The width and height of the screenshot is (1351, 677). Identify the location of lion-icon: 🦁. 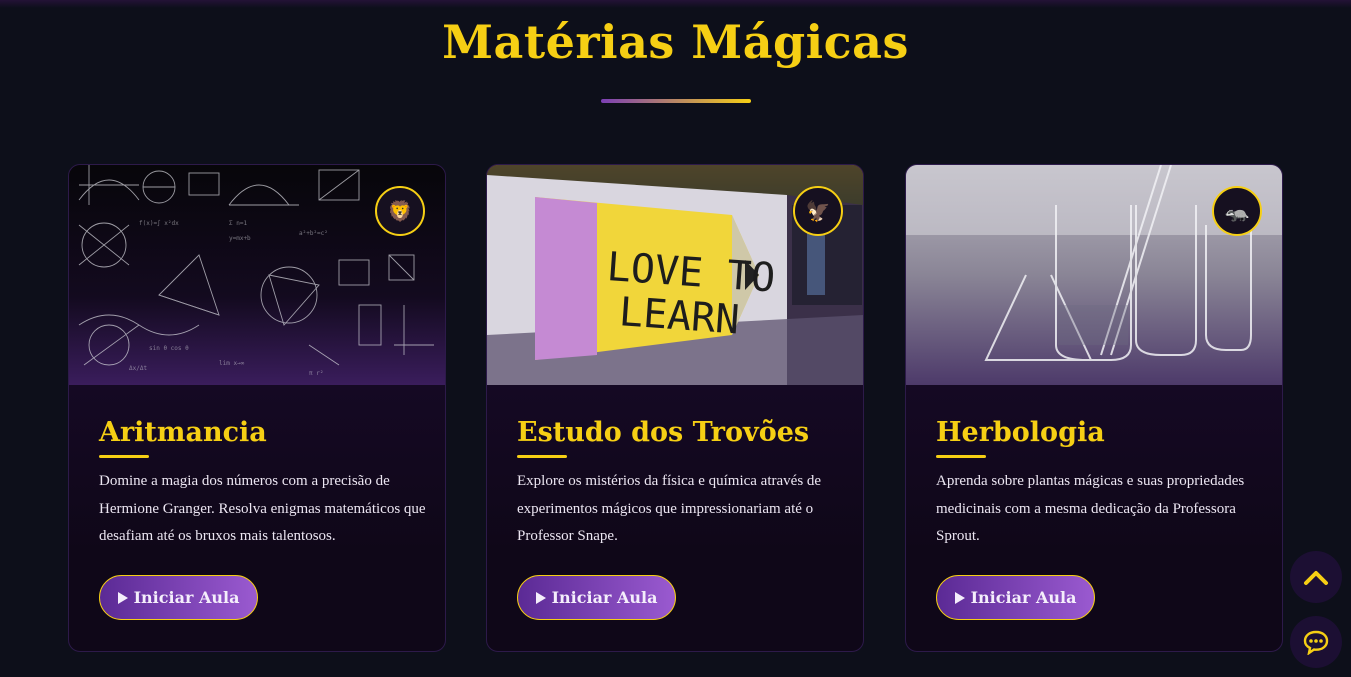
(400, 211).